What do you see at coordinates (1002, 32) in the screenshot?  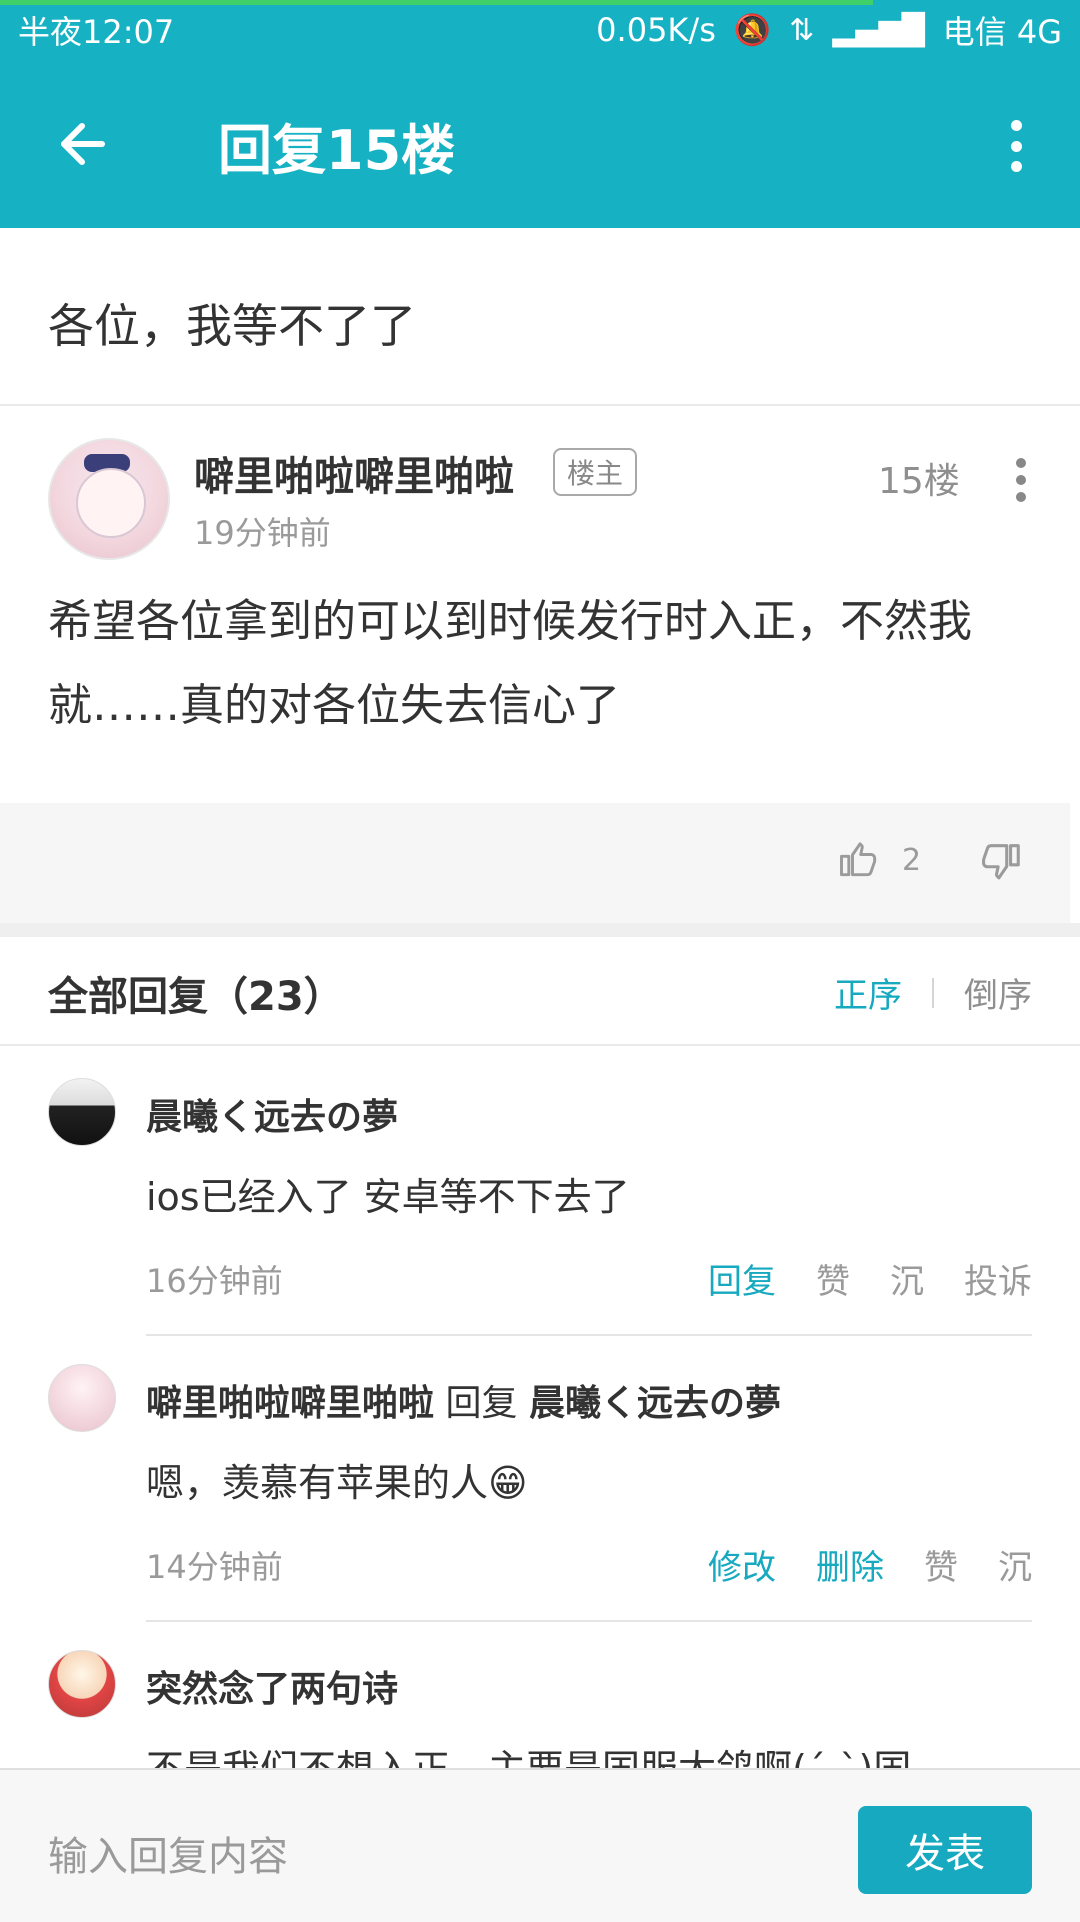 I see `carrier: 电信 4G` at bounding box center [1002, 32].